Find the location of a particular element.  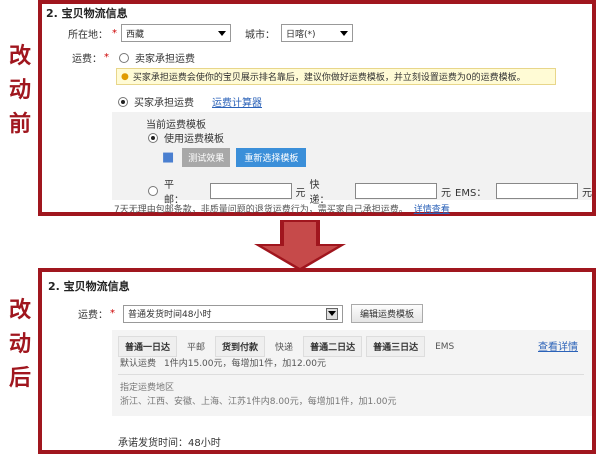

before-title: 2. 宝贝物流信息 is located at coordinates (87, 13).